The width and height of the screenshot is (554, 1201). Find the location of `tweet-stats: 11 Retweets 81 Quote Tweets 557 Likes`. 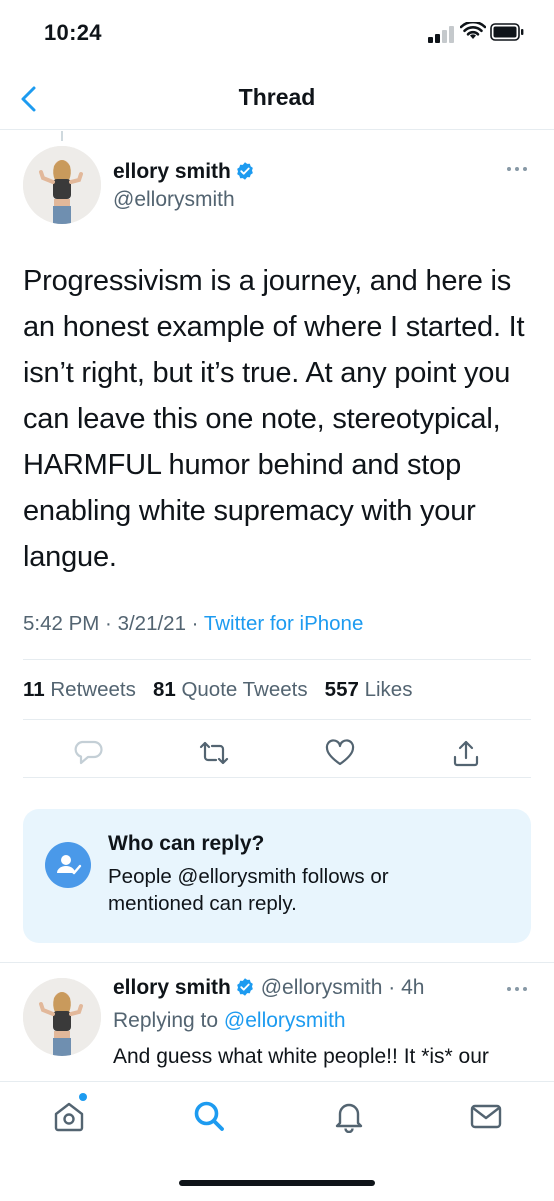

tweet-stats: 11 Retweets 81 Quote Tweets 557 Likes is located at coordinates (217, 690).